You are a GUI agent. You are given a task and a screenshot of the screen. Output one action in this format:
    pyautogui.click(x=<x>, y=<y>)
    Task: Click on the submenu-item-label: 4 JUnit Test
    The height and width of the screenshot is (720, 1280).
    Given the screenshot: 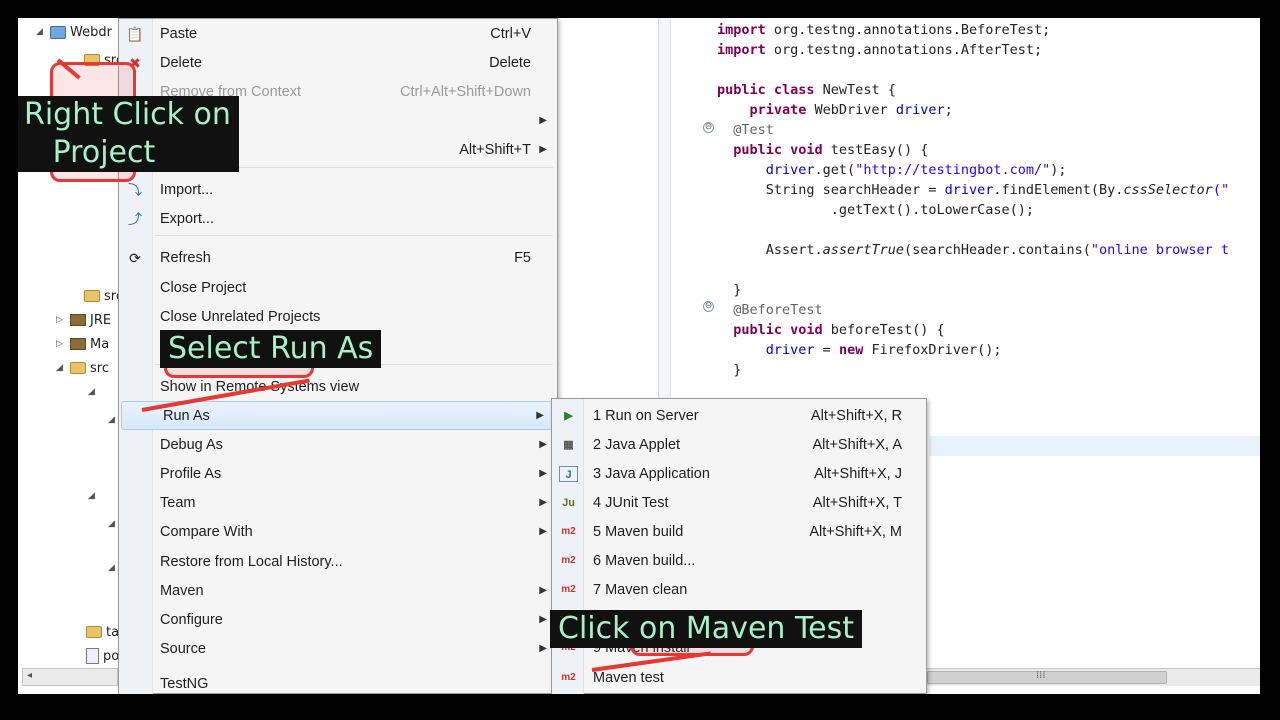 What is the action you would take?
    pyautogui.click(x=631, y=502)
    